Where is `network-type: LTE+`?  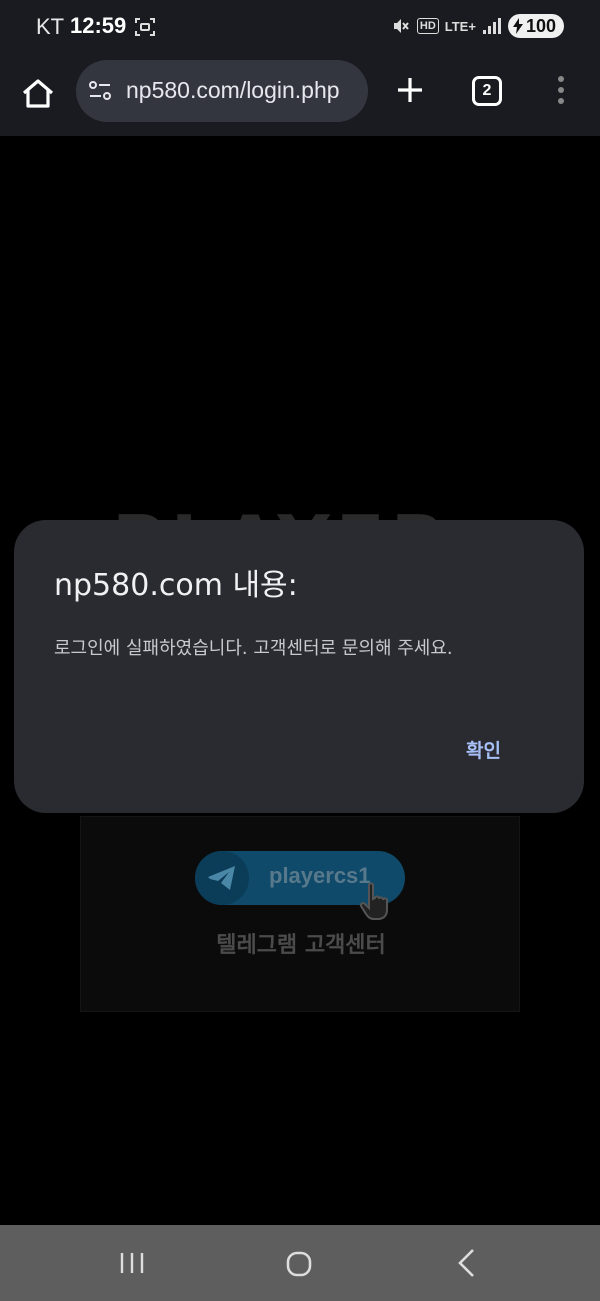
network-type: LTE+ is located at coordinates (460, 26).